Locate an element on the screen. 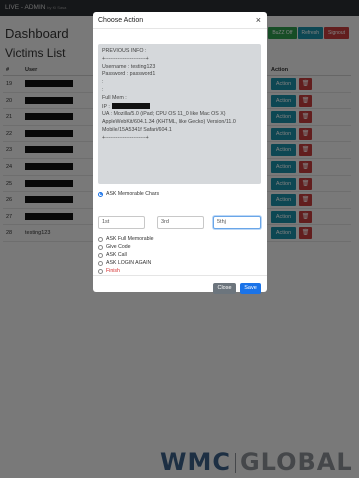 The image size is (359, 478). close-button: Close is located at coordinates (224, 288).